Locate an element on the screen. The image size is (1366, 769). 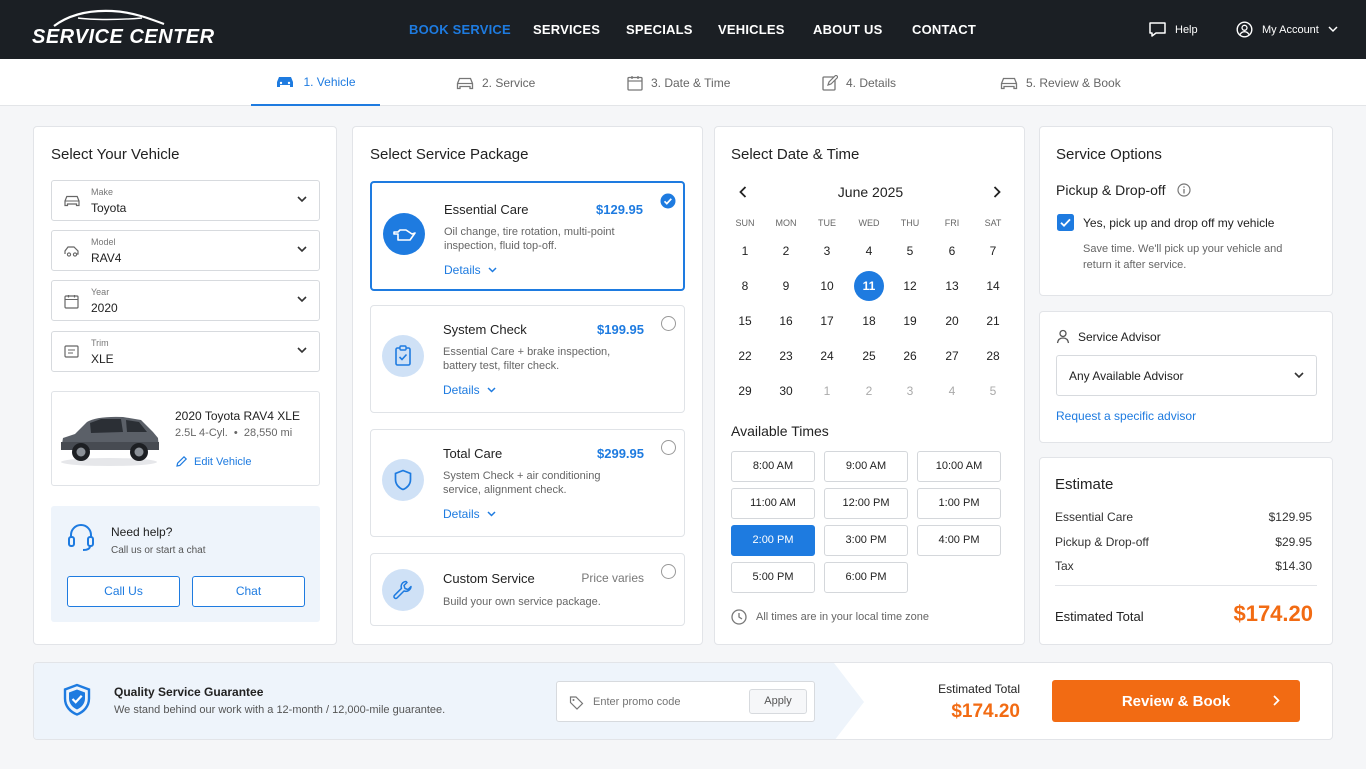
time-slot: 9:00 AM is located at coordinates (866, 466).